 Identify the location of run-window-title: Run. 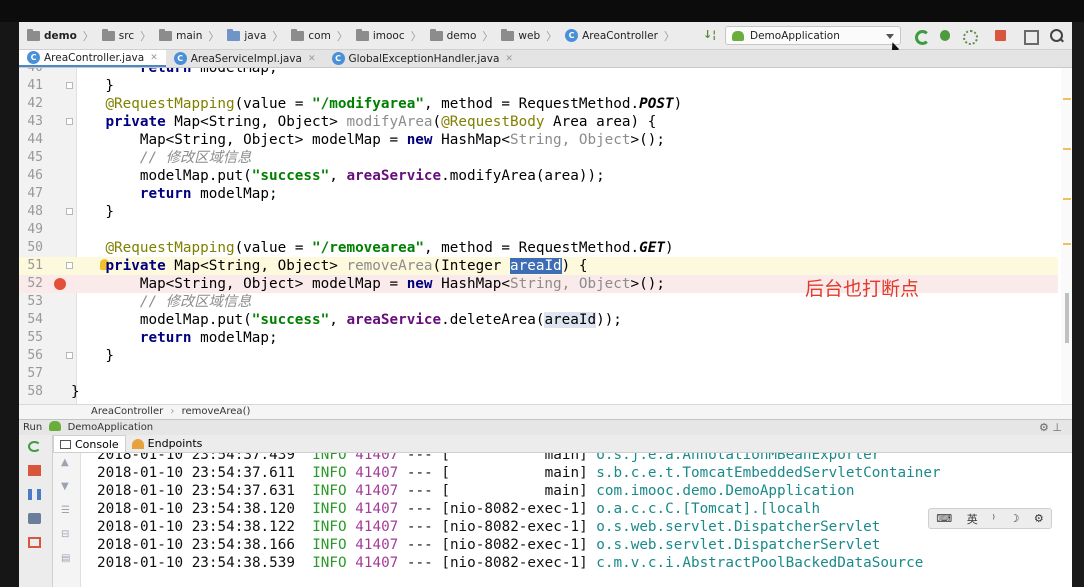
(33, 427).